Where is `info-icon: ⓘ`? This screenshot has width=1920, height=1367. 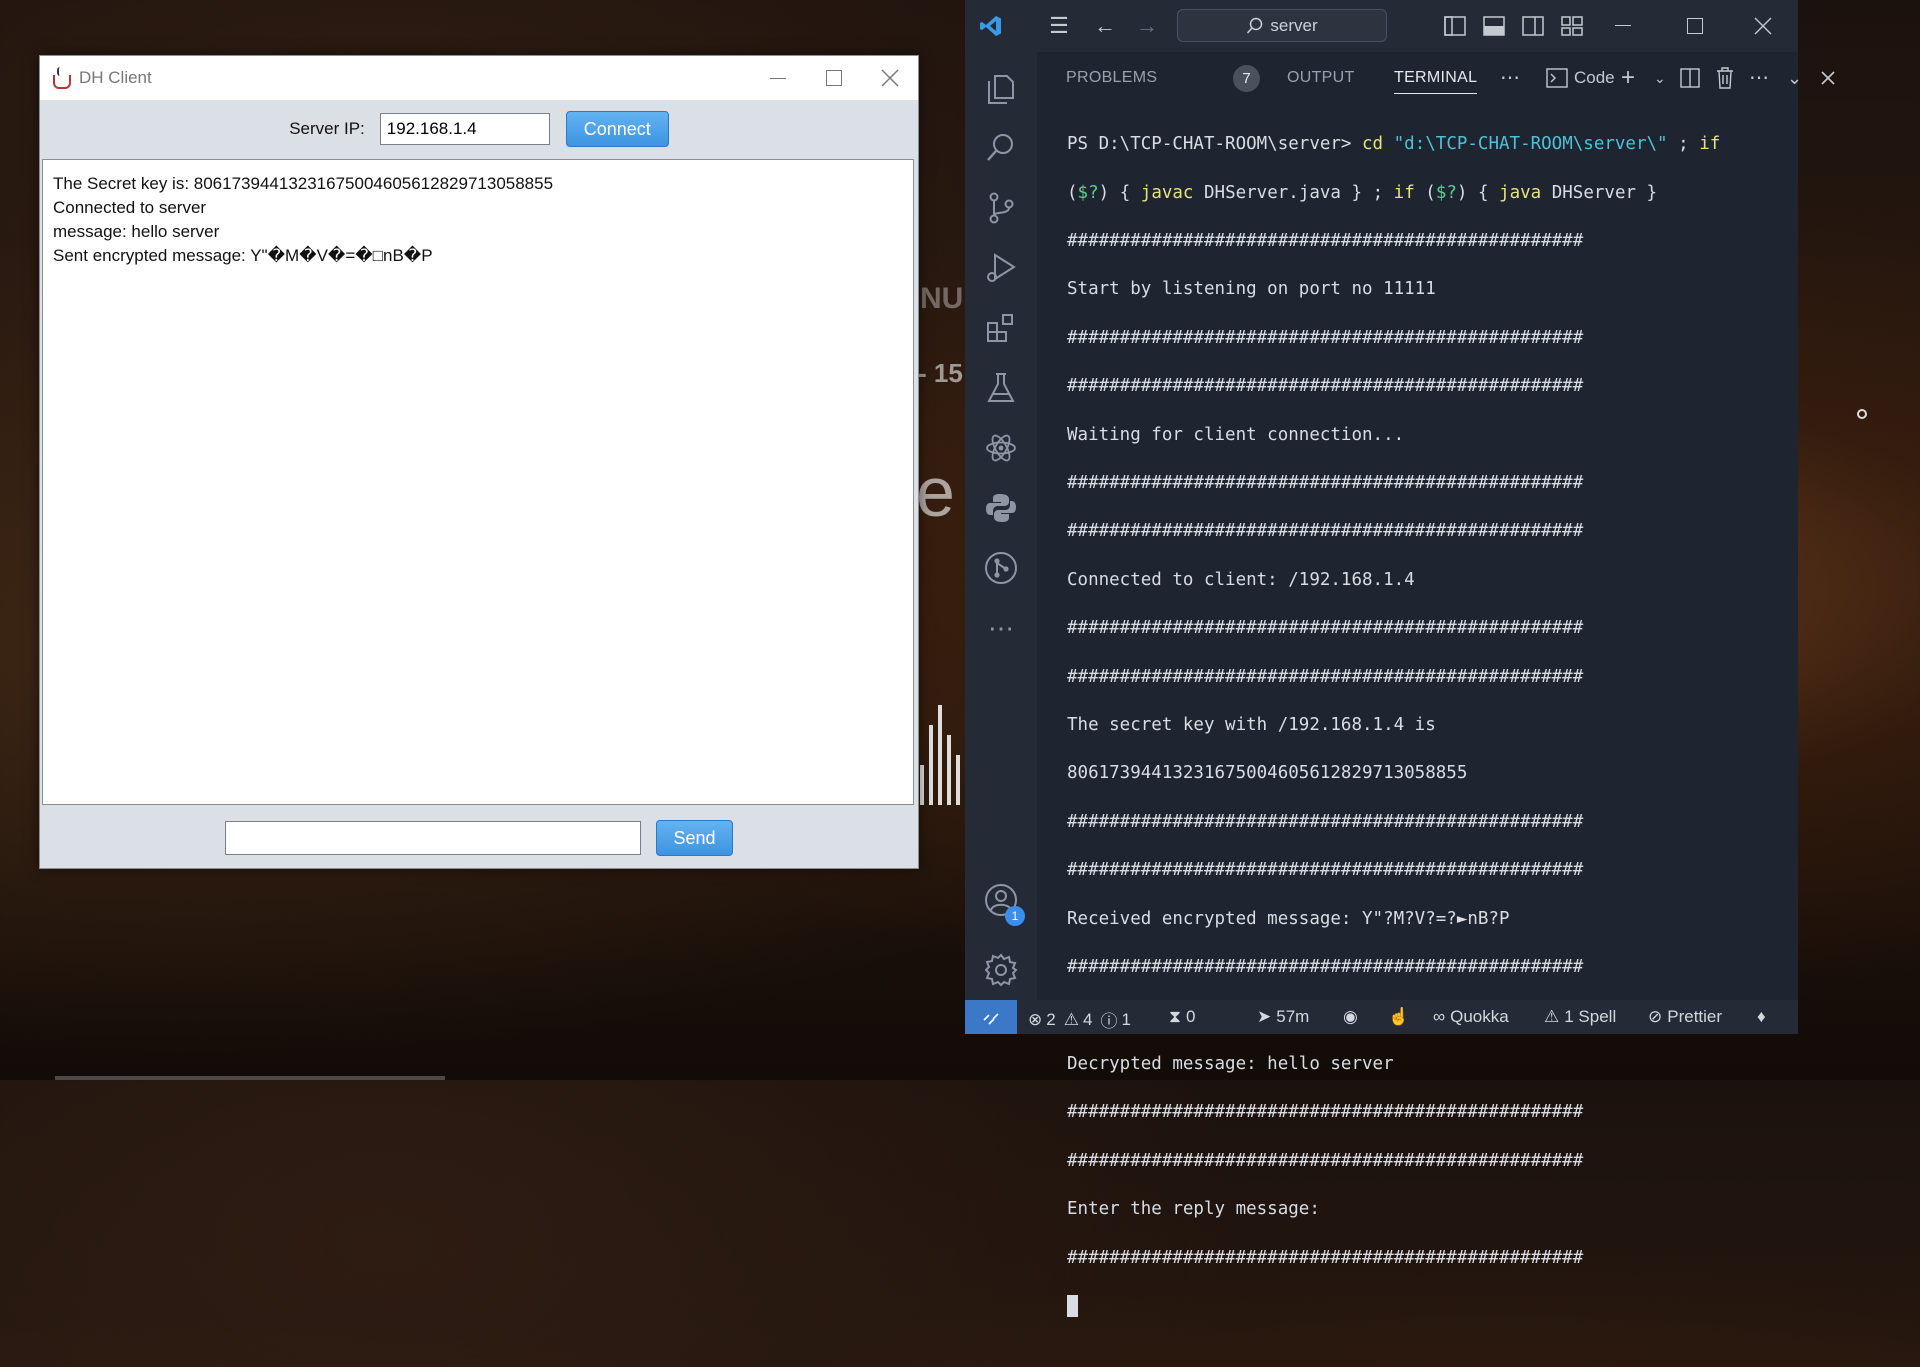 info-icon: ⓘ is located at coordinates (1109, 1021).